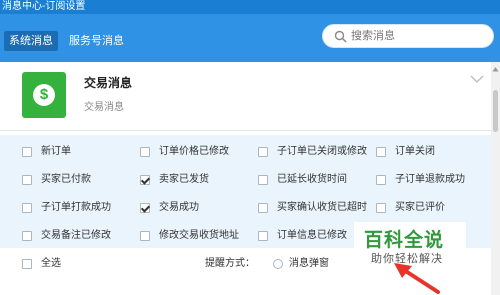 Image resolution: width=500 pixels, height=295 pixels. I want to click on dollar-coin-icon: $, so click(44, 95).